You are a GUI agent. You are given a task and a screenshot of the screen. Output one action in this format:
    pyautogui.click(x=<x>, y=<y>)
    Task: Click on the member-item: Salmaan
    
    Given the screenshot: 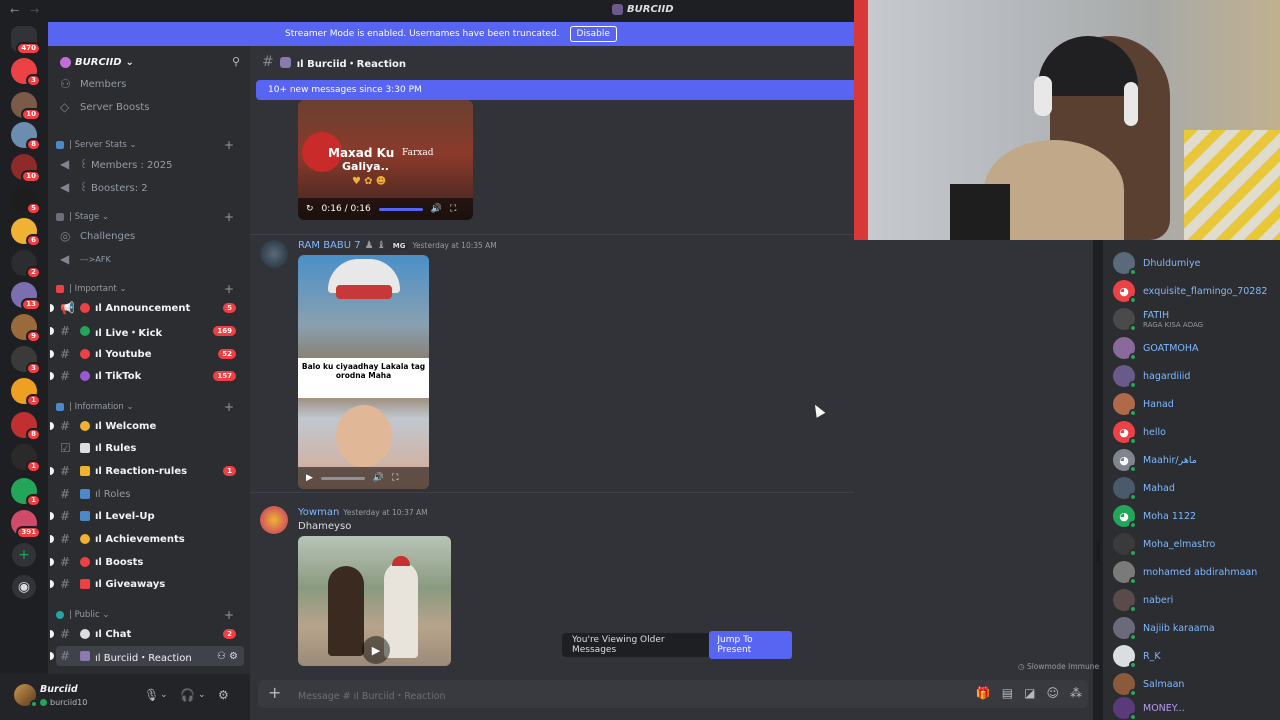 What is the action you would take?
    pyautogui.click(x=1195, y=684)
    